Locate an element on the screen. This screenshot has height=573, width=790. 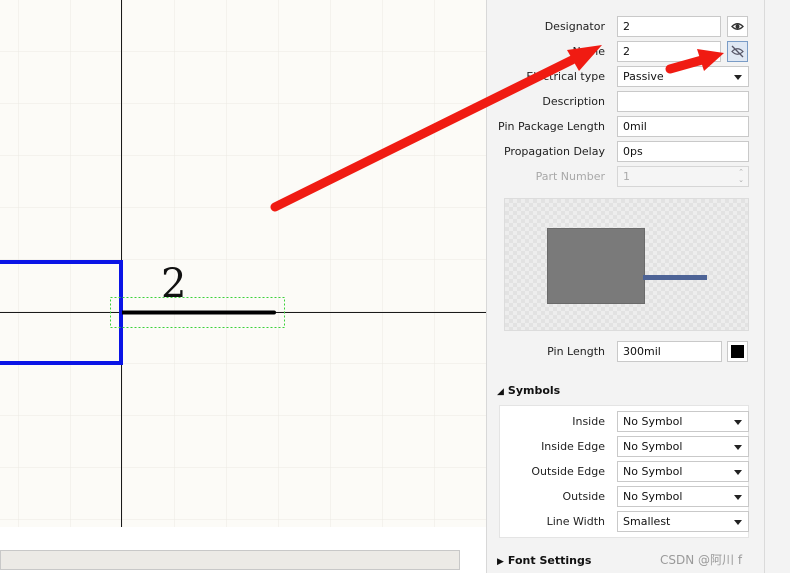
csdn-watermark: CSDN @阿川 f is located at coordinates (701, 560).